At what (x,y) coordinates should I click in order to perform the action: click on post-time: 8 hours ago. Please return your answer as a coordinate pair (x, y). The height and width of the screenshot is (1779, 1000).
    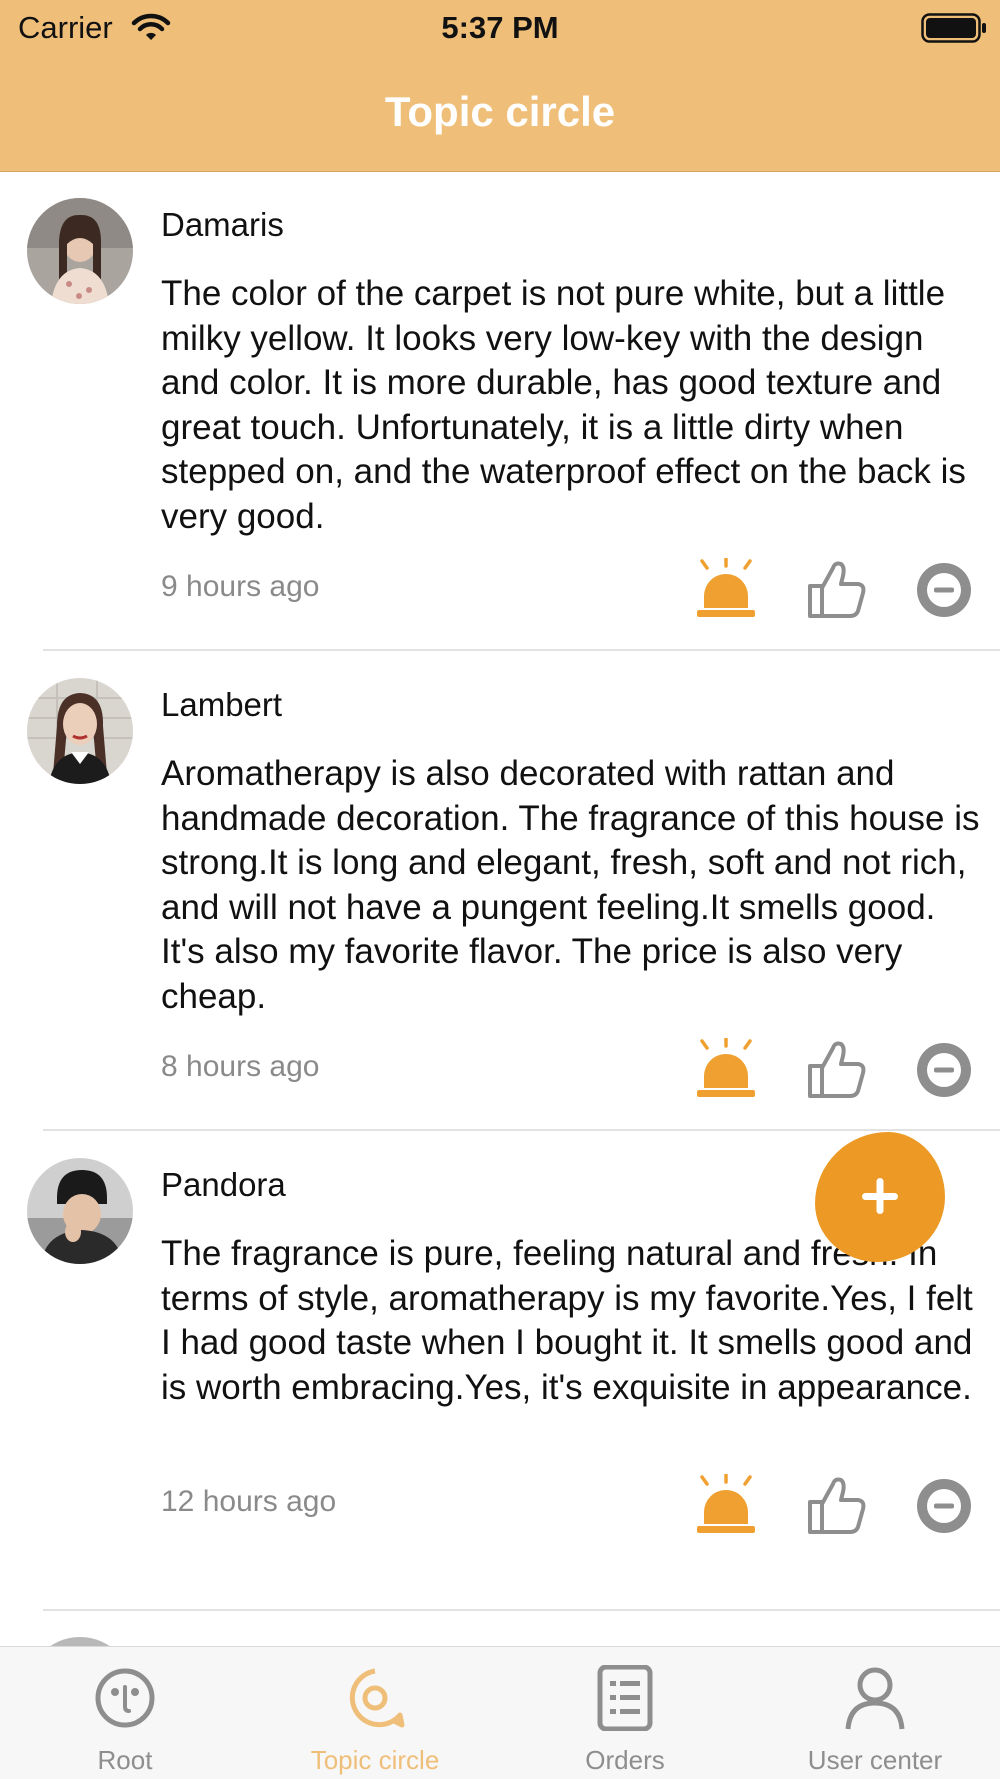
    Looking at the image, I should click on (240, 1066).